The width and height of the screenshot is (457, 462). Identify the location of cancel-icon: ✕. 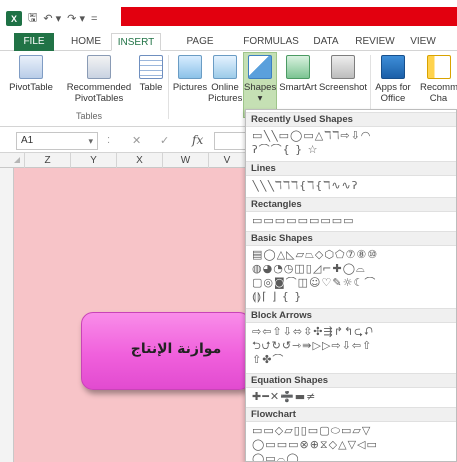
(136, 140).